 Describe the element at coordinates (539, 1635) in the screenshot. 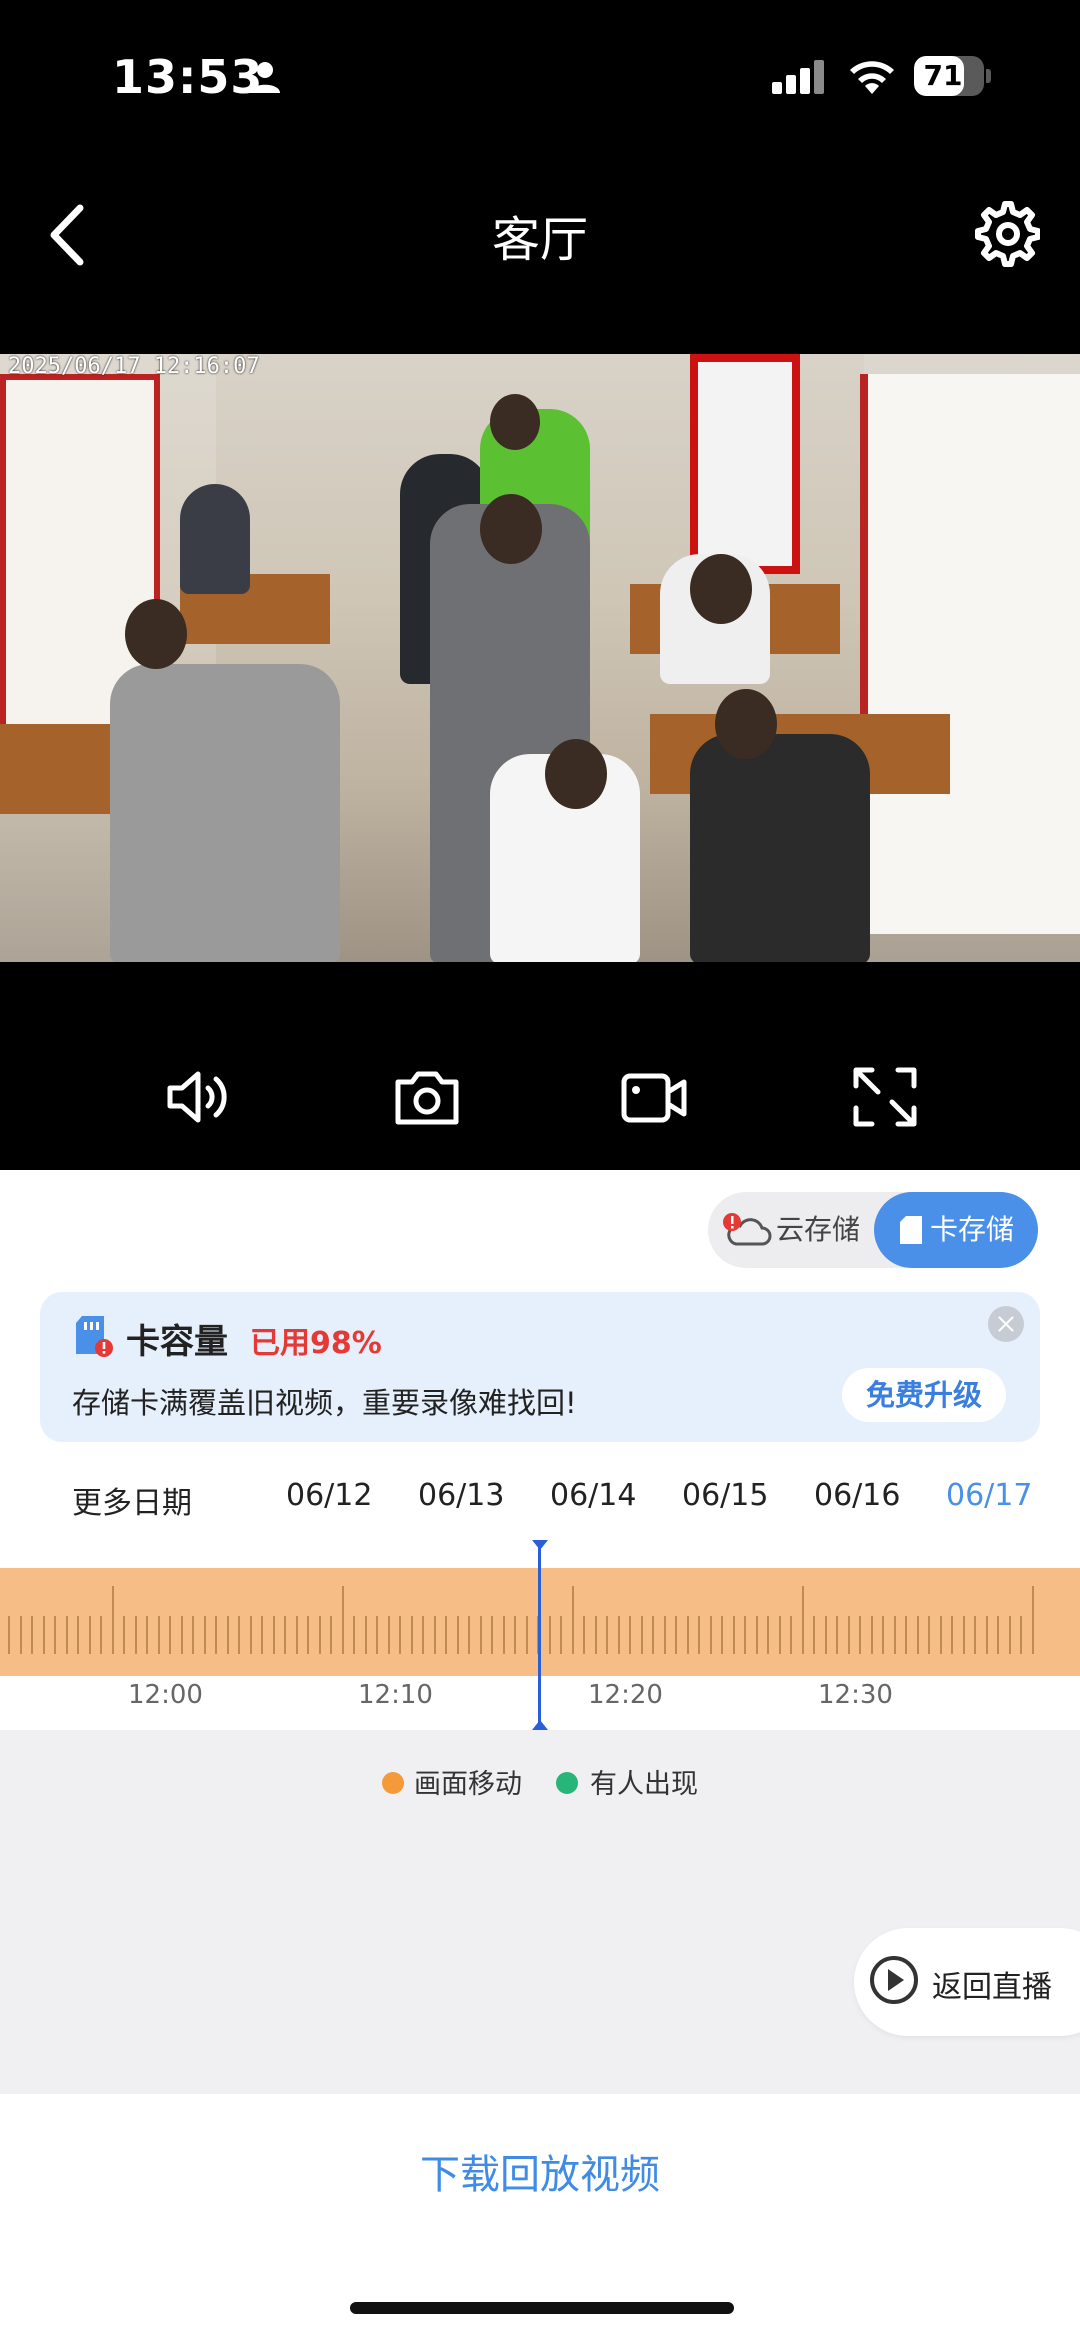

I see `playhead` at that location.